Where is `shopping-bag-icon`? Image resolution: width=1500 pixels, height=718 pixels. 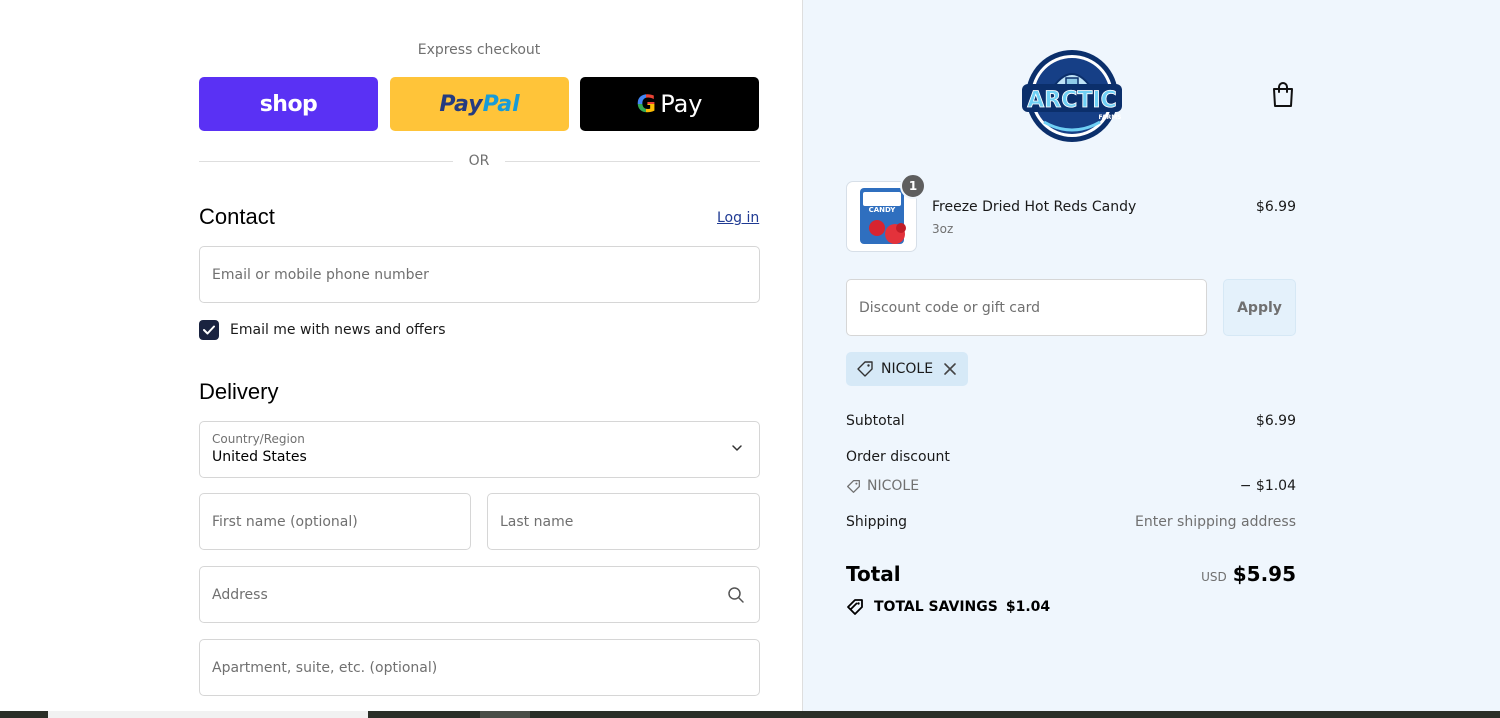 shopping-bag-icon is located at coordinates (1283, 95).